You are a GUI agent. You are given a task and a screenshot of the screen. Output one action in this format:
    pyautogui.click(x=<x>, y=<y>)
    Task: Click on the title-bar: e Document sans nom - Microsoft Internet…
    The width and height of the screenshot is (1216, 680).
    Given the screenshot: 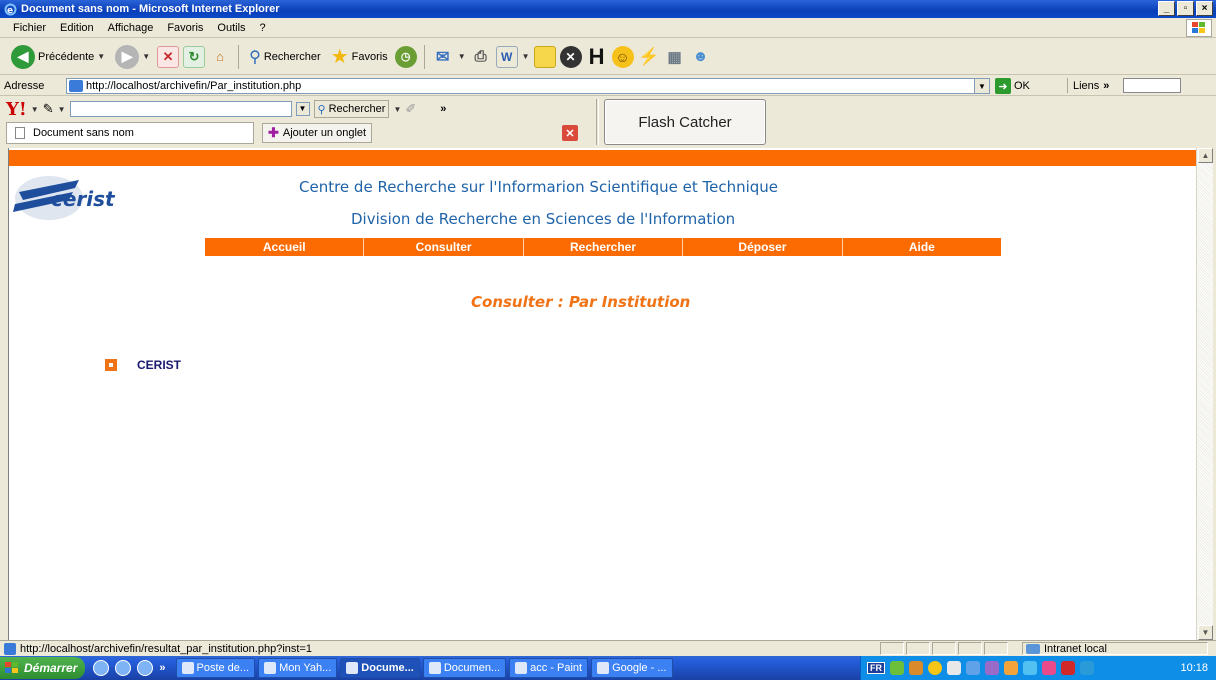 What is the action you would take?
    pyautogui.click(x=608, y=9)
    